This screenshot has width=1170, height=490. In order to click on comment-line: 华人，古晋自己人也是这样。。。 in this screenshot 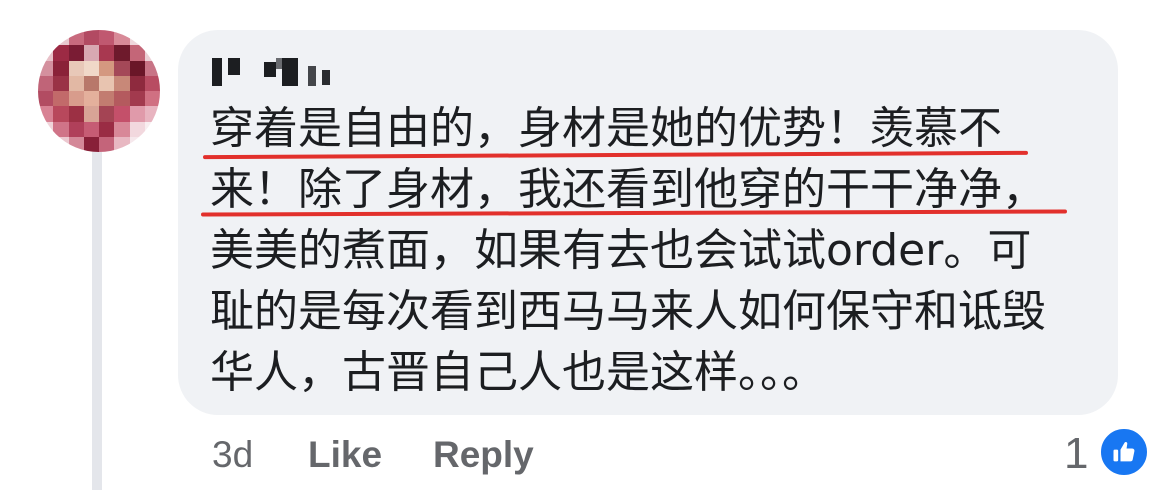, I will do `click(518, 372)`.